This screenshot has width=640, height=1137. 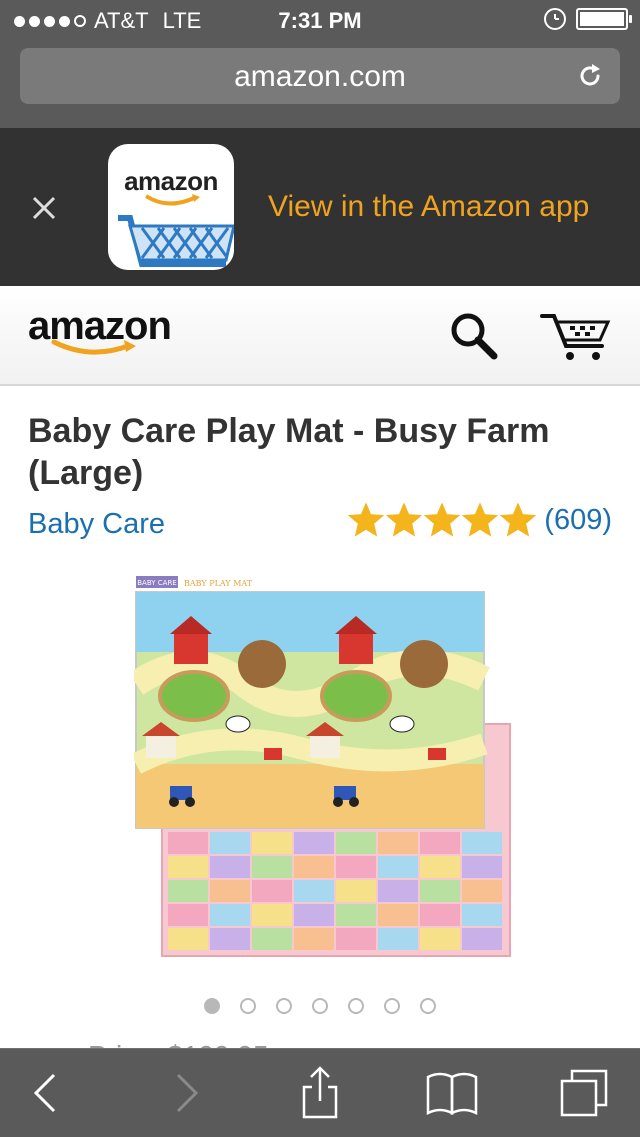 I want to click on forward-button, so click(x=187, y=1093).